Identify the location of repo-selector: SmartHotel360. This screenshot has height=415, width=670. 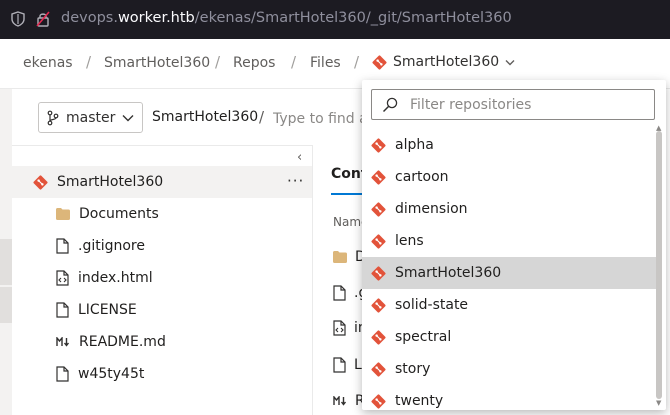
(443, 62).